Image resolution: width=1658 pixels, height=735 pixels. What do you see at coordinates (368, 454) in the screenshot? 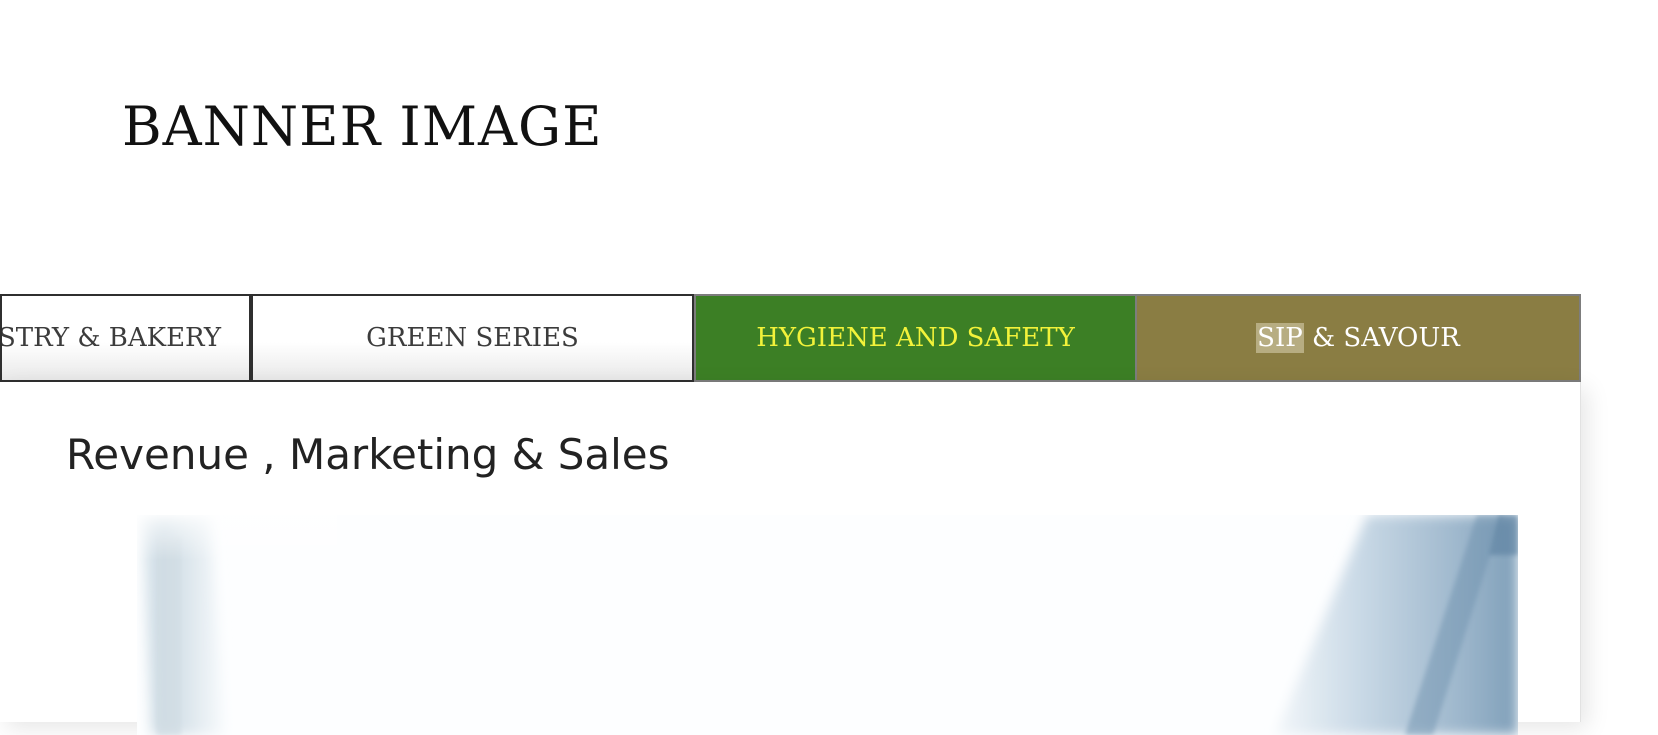
I see `section-heading: Revenue , Marketing & Sales` at bounding box center [368, 454].